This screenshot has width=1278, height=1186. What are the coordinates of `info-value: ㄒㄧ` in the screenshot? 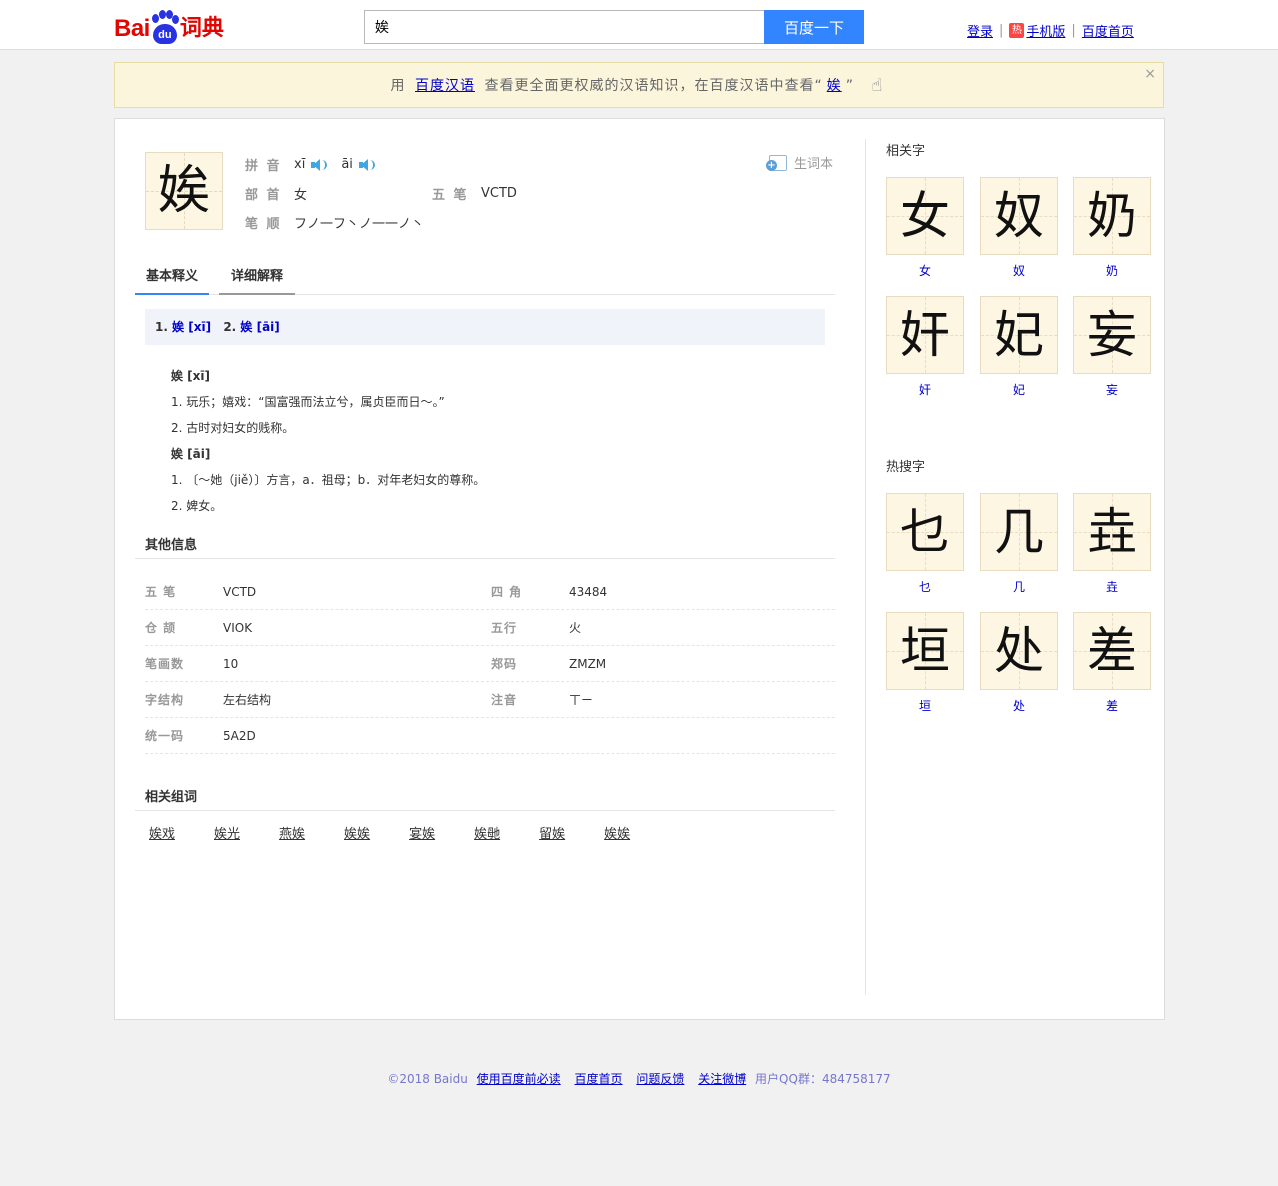 It's located at (581, 700).